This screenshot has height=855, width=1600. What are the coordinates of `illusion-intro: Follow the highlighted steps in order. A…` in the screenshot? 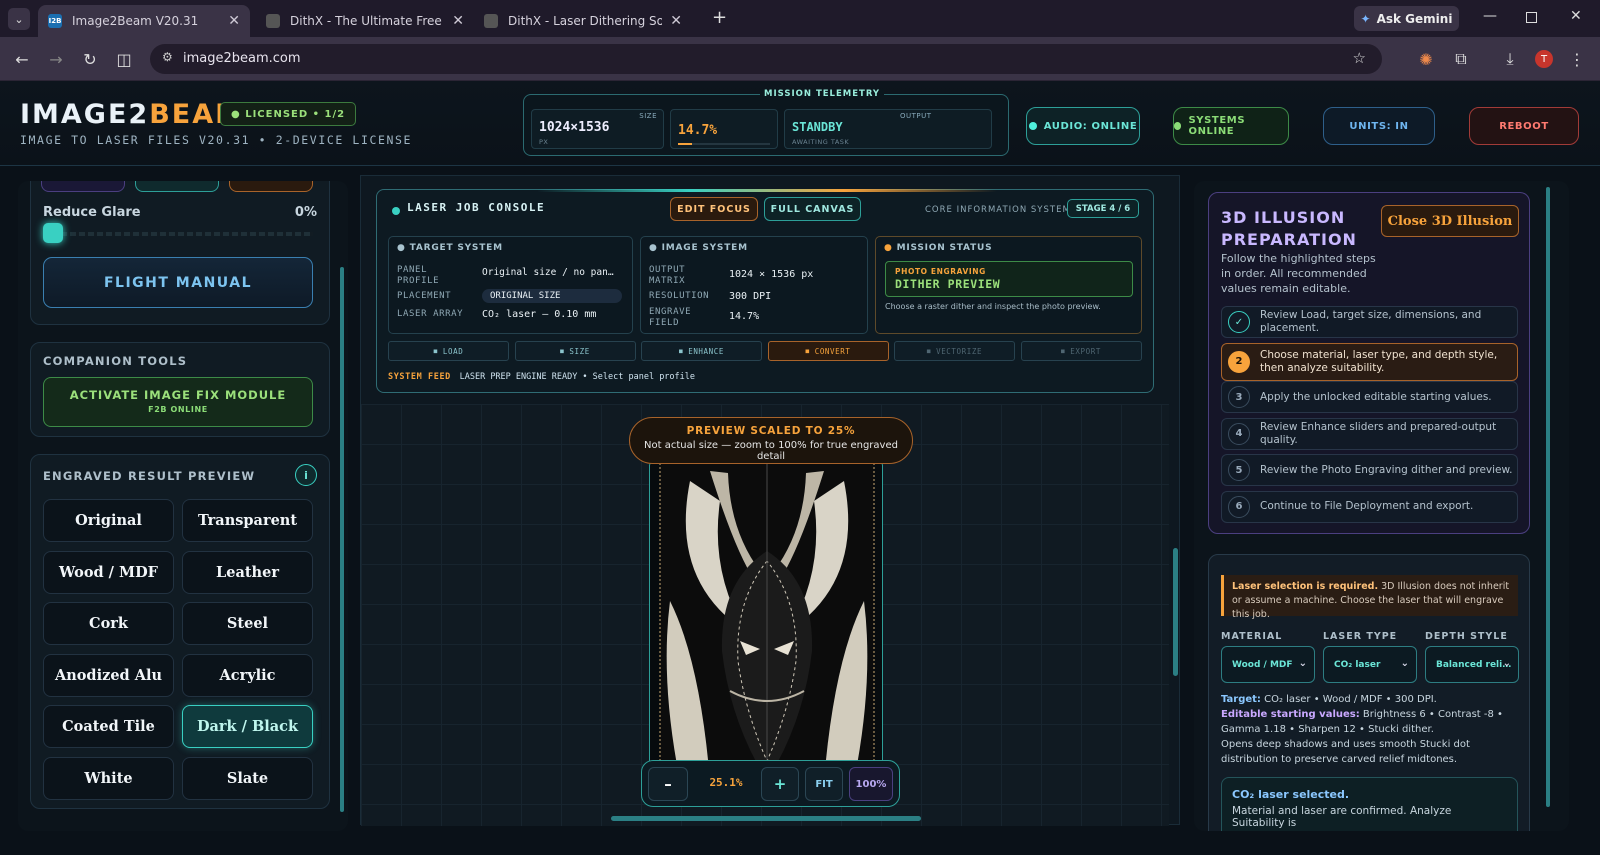 It's located at (1298, 273).